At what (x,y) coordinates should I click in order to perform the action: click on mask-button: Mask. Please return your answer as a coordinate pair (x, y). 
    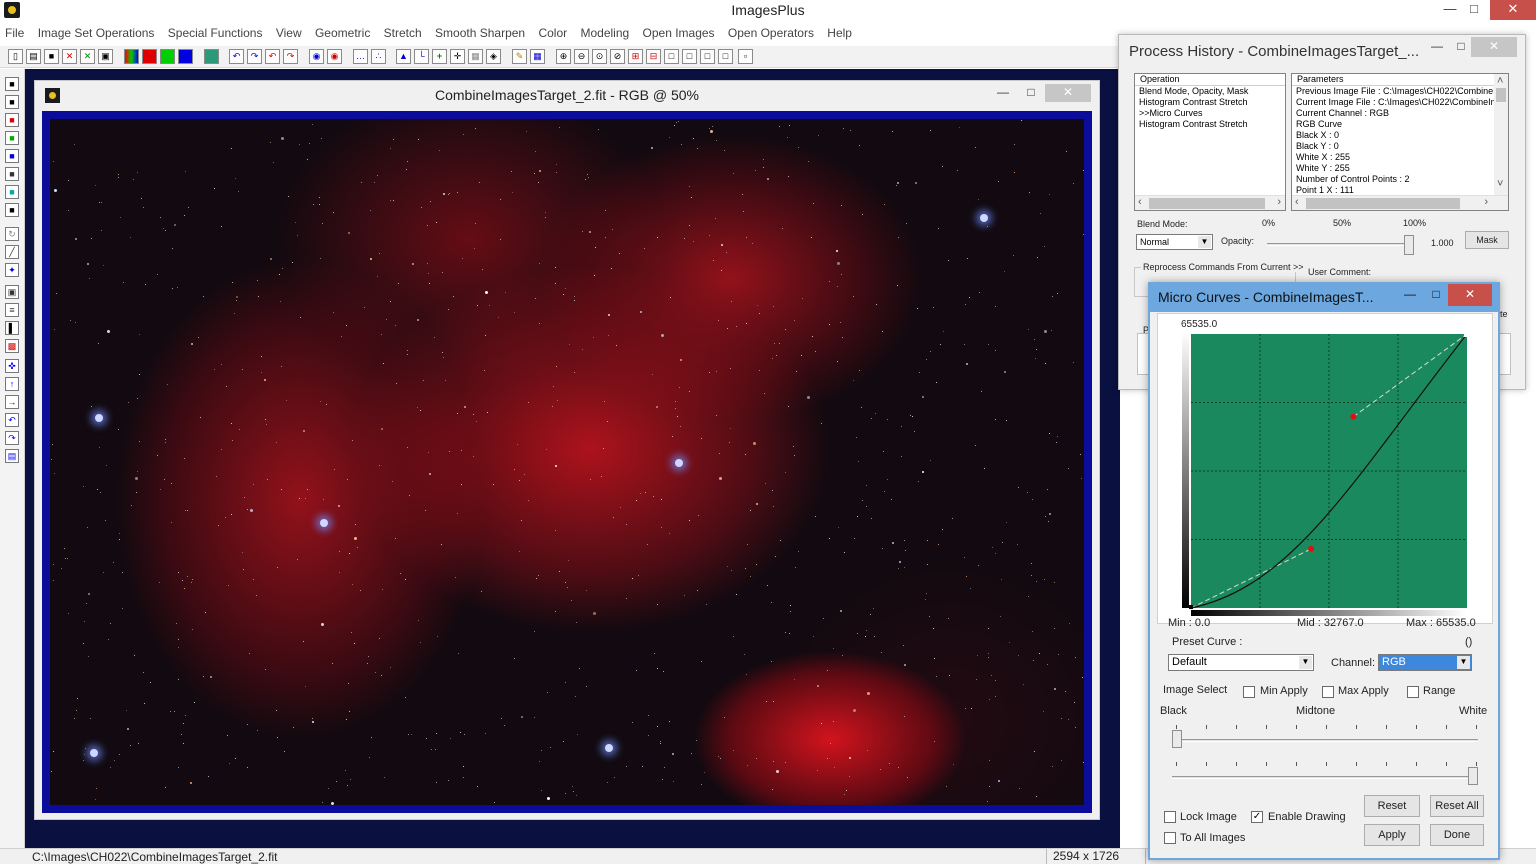
    Looking at the image, I should click on (1487, 240).